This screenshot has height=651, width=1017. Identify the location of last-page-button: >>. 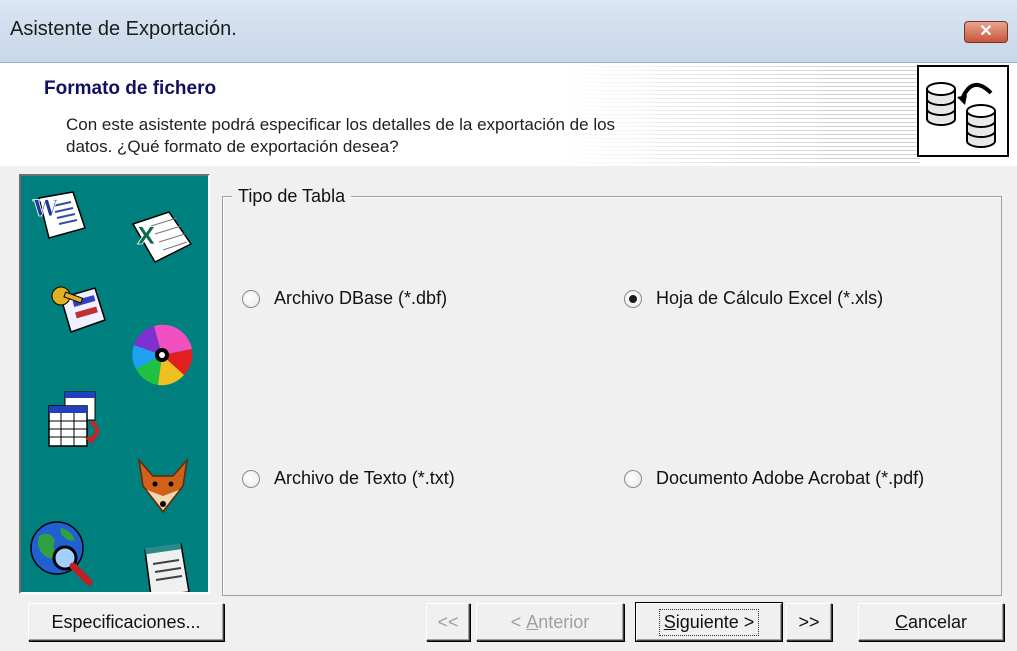
(809, 622).